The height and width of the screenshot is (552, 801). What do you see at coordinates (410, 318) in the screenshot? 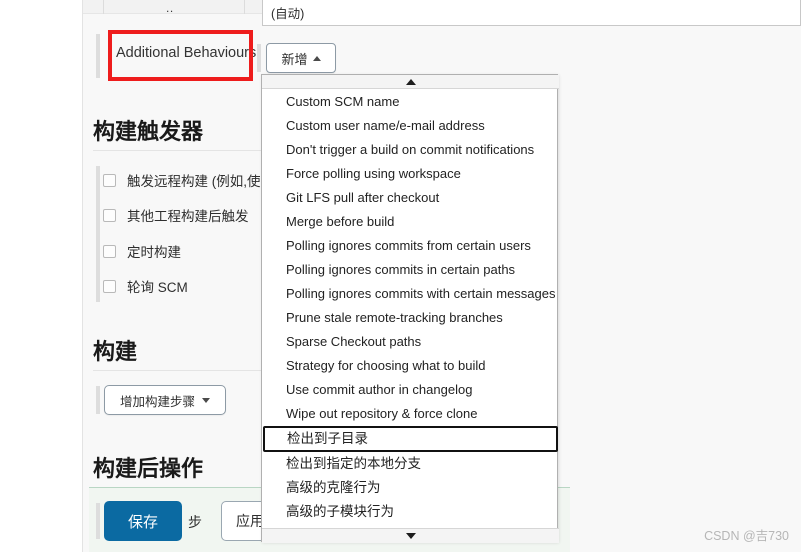
I see `dropdown-item: Prune stale remote-tracking branches` at bounding box center [410, 318].